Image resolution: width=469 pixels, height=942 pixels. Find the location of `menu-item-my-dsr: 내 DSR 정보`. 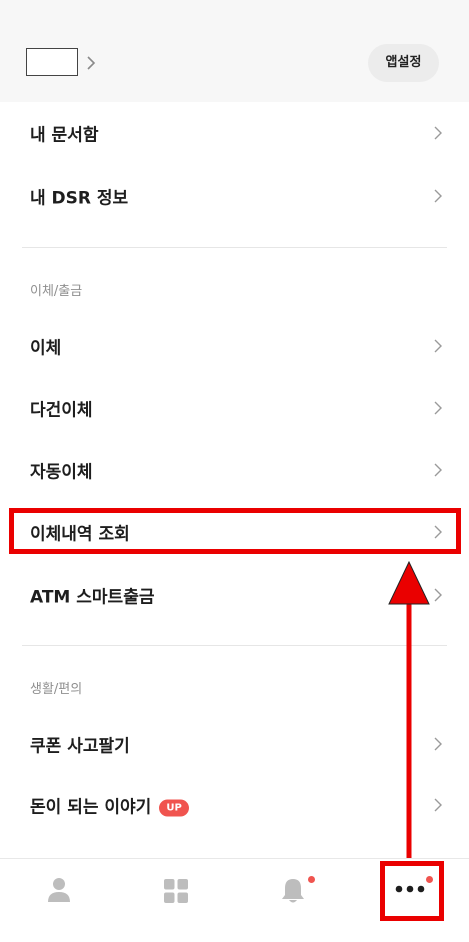

menu-item-my-dsr: 내 DSR 정보 is located at coordinates (234, 196).